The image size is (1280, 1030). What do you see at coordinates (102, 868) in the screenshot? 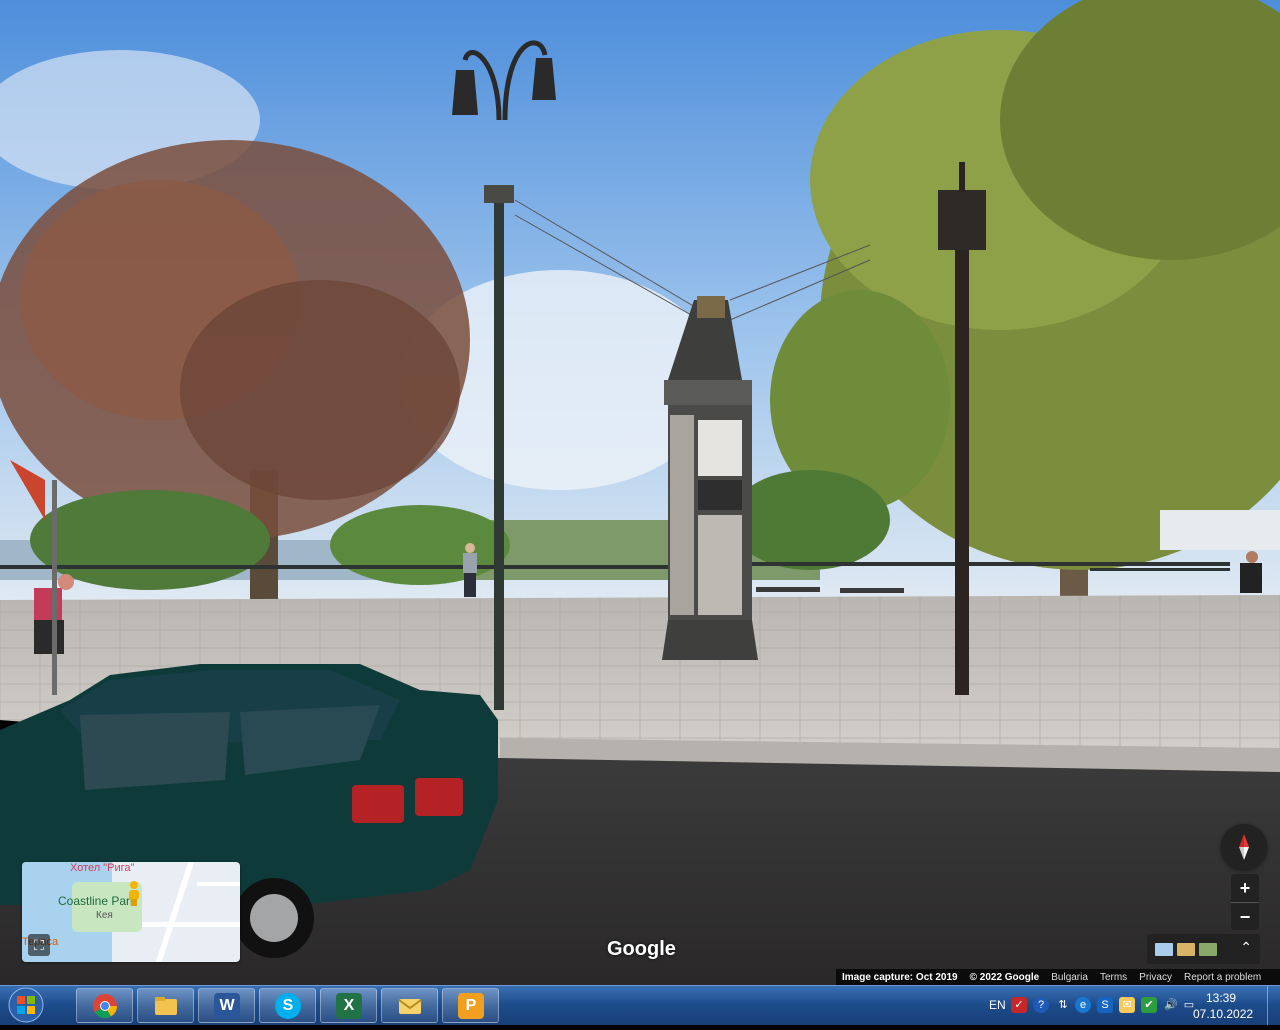
I see `minimap-hotel-label: Хотел "Рига"` at bounding box center [102, 868].